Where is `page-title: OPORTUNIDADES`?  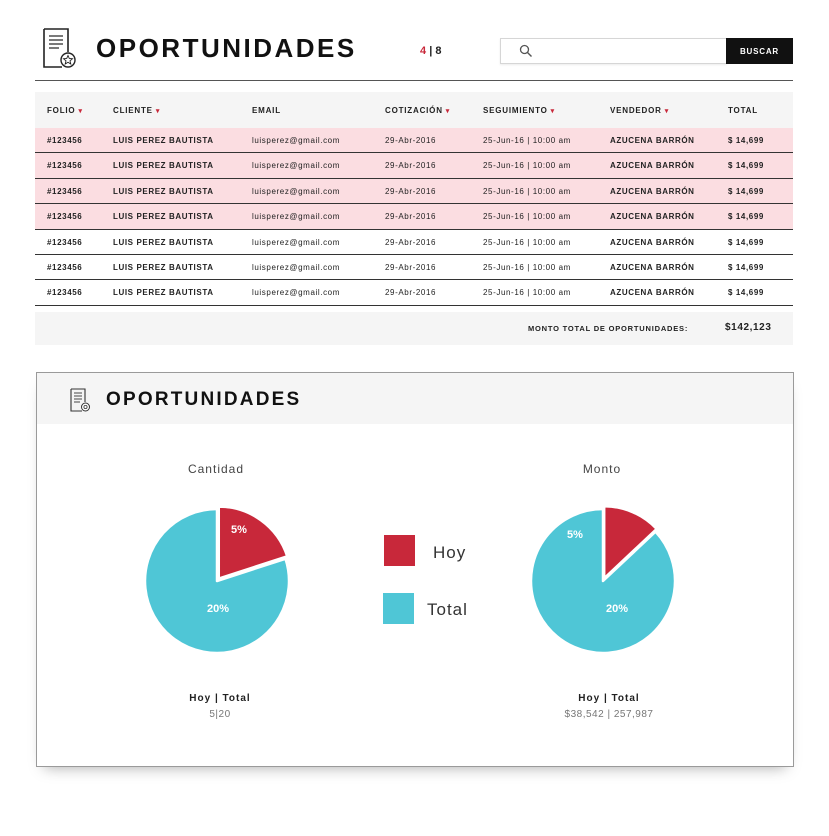 page-title: OPORTUNIDADES is located at coordinates (226, 48).